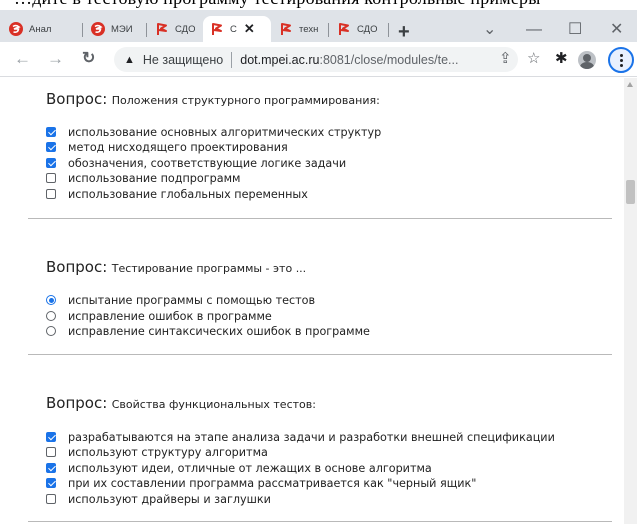 Image resolution: width=637 pixels, height=524 pixels. What do you see at coordinates (249, 29) in the screenshot?
I see `close-tab-icon: ✕` at bounding box center [249, 29].